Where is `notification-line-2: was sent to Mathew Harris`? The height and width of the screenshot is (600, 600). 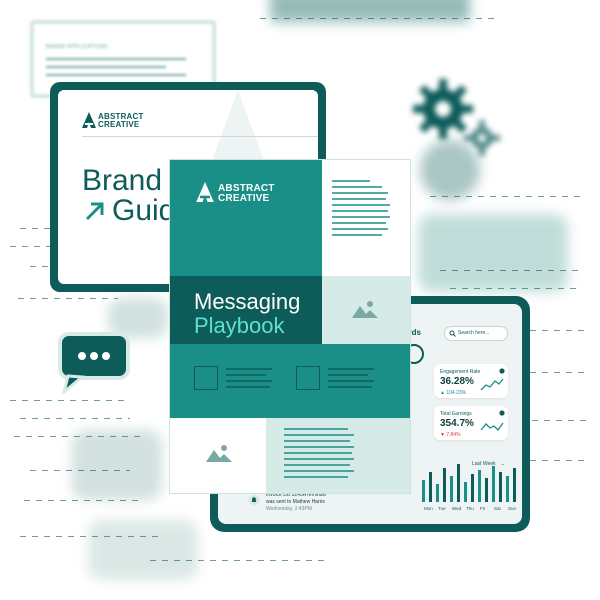 notification-line-2: was sent to Mathew Harris is located at coordinates (295, 502).